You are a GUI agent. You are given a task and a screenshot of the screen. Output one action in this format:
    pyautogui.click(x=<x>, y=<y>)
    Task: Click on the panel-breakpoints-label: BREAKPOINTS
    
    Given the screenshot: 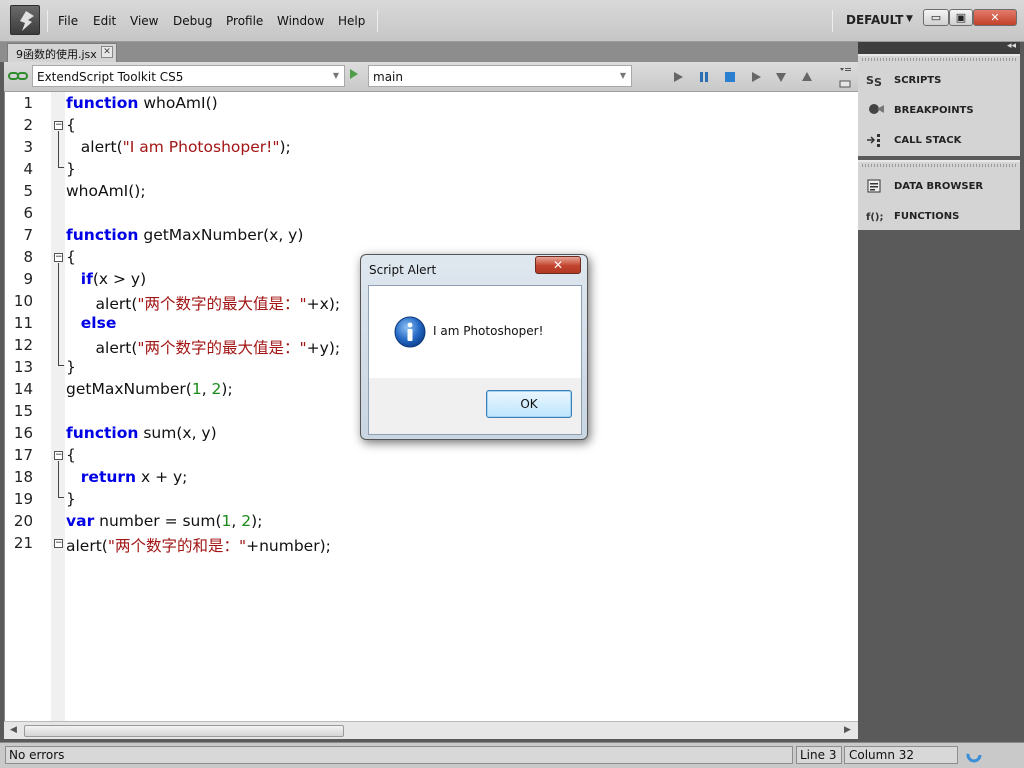 What is the action you would take?
    pyautogui.click(x=934, y=110)
    